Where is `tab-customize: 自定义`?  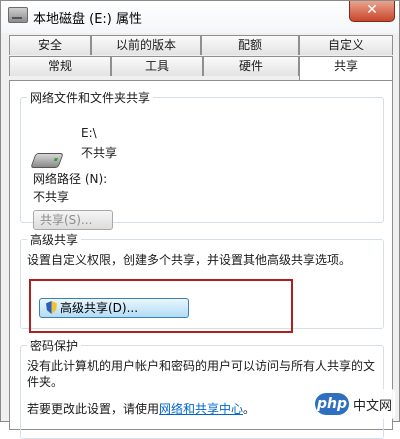 tab-customize: 自定义 is located at coordinates (346, 45).